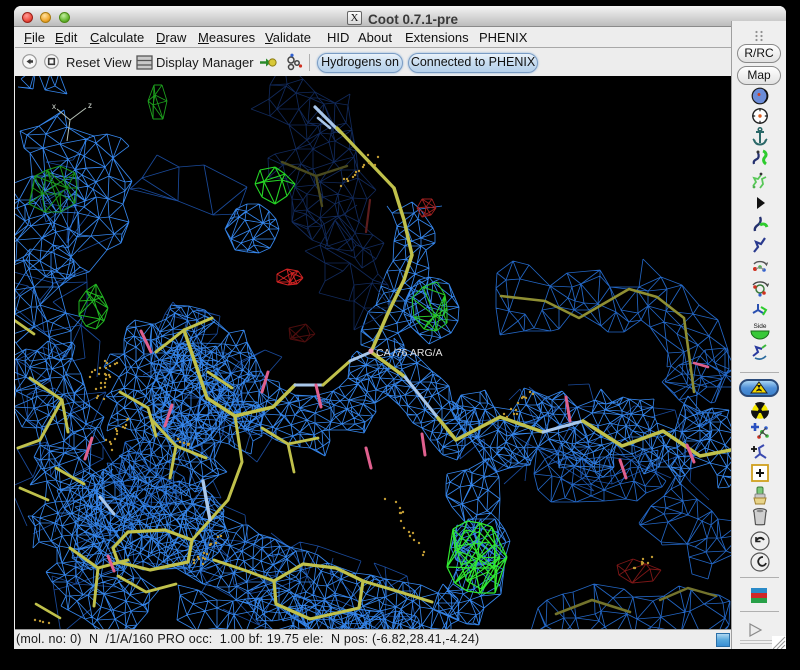 Image resolution: width=800 pixels, height=670 pixels. Describe the element at coordinates (409, 353) in the screenshot. I see `svg-text: CA /76 ARG/A` at that location.